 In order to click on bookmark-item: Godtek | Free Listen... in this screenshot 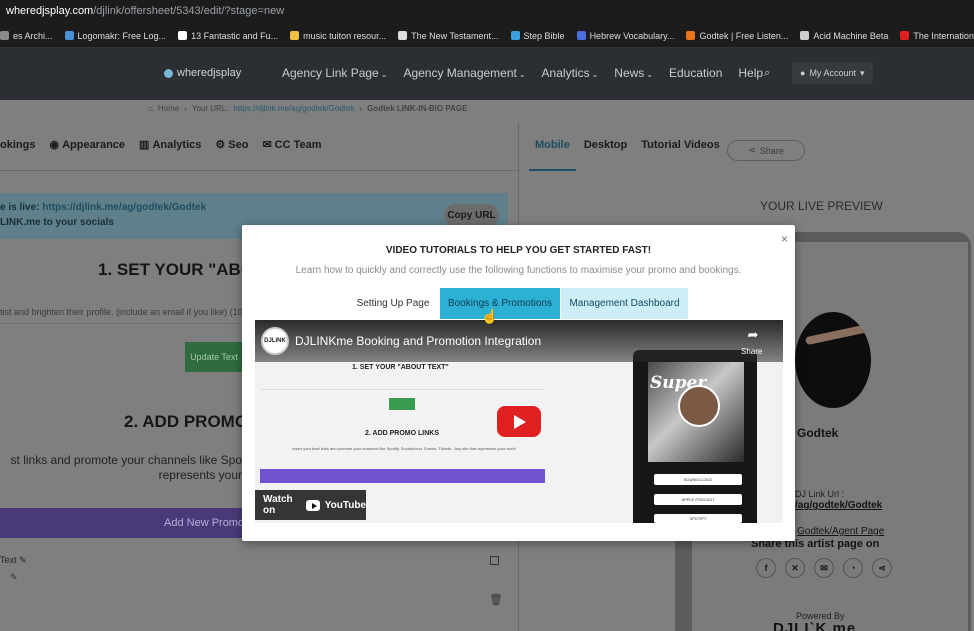, I will do `click(737, 36)`.